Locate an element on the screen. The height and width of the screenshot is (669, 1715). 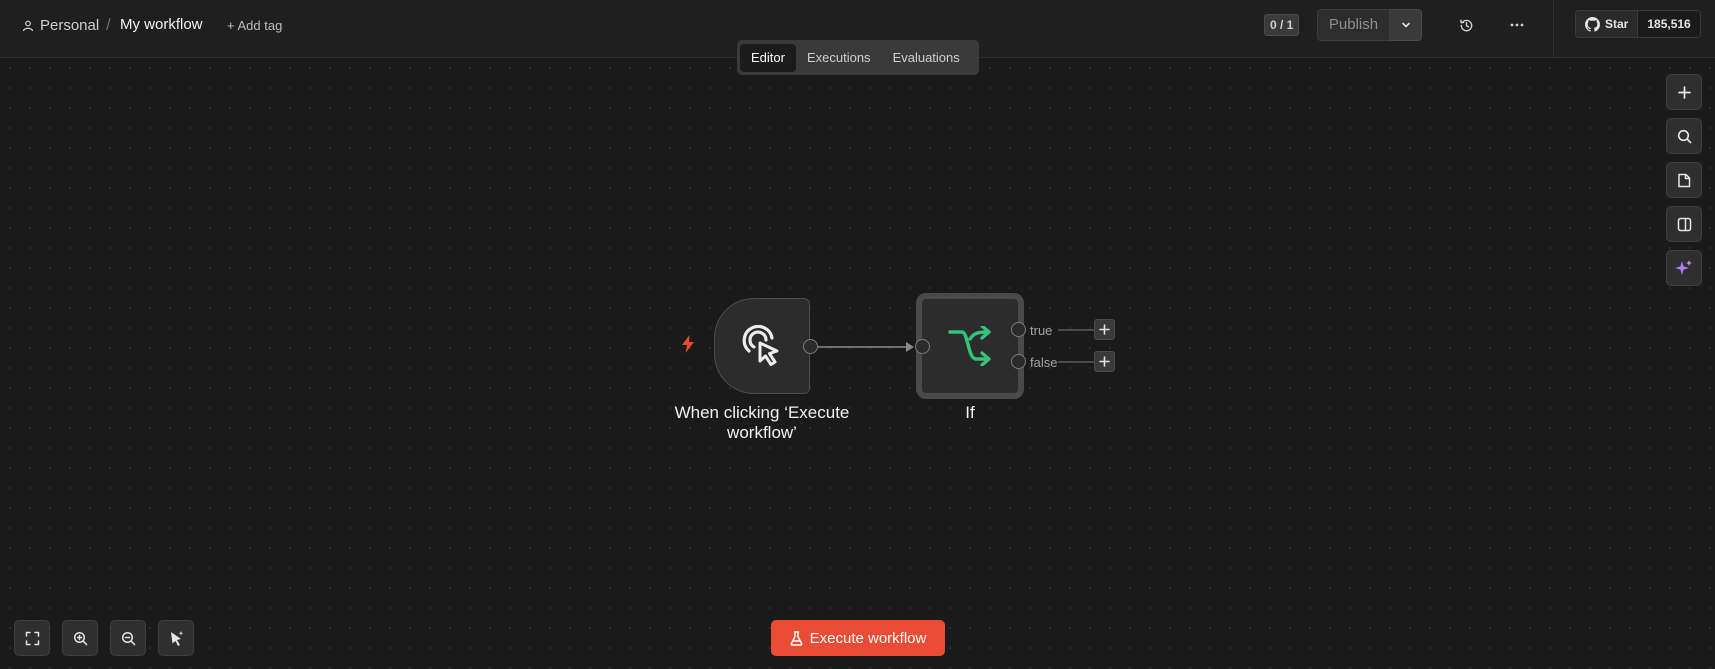
connection-arrowhead is located at coordinates (910, 347).